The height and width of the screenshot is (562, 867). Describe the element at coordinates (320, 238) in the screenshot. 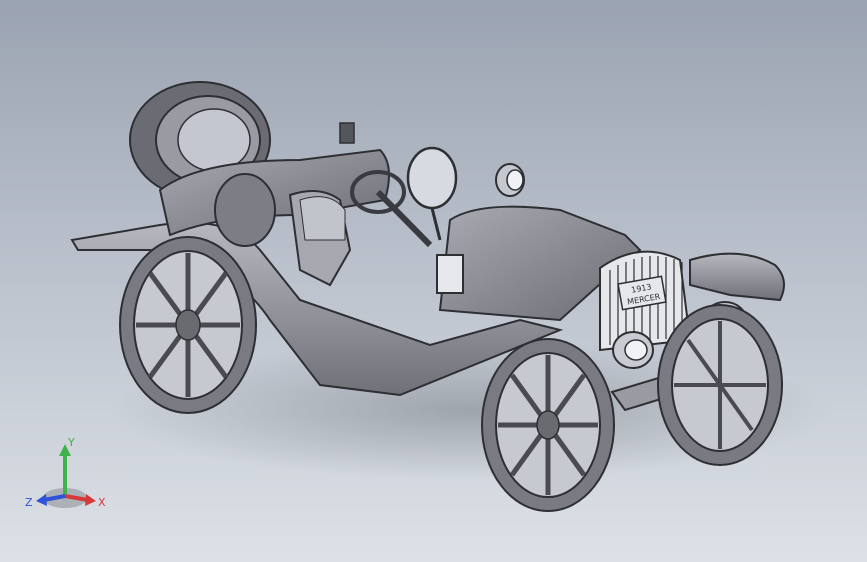

I see `driver-seat` at that location.